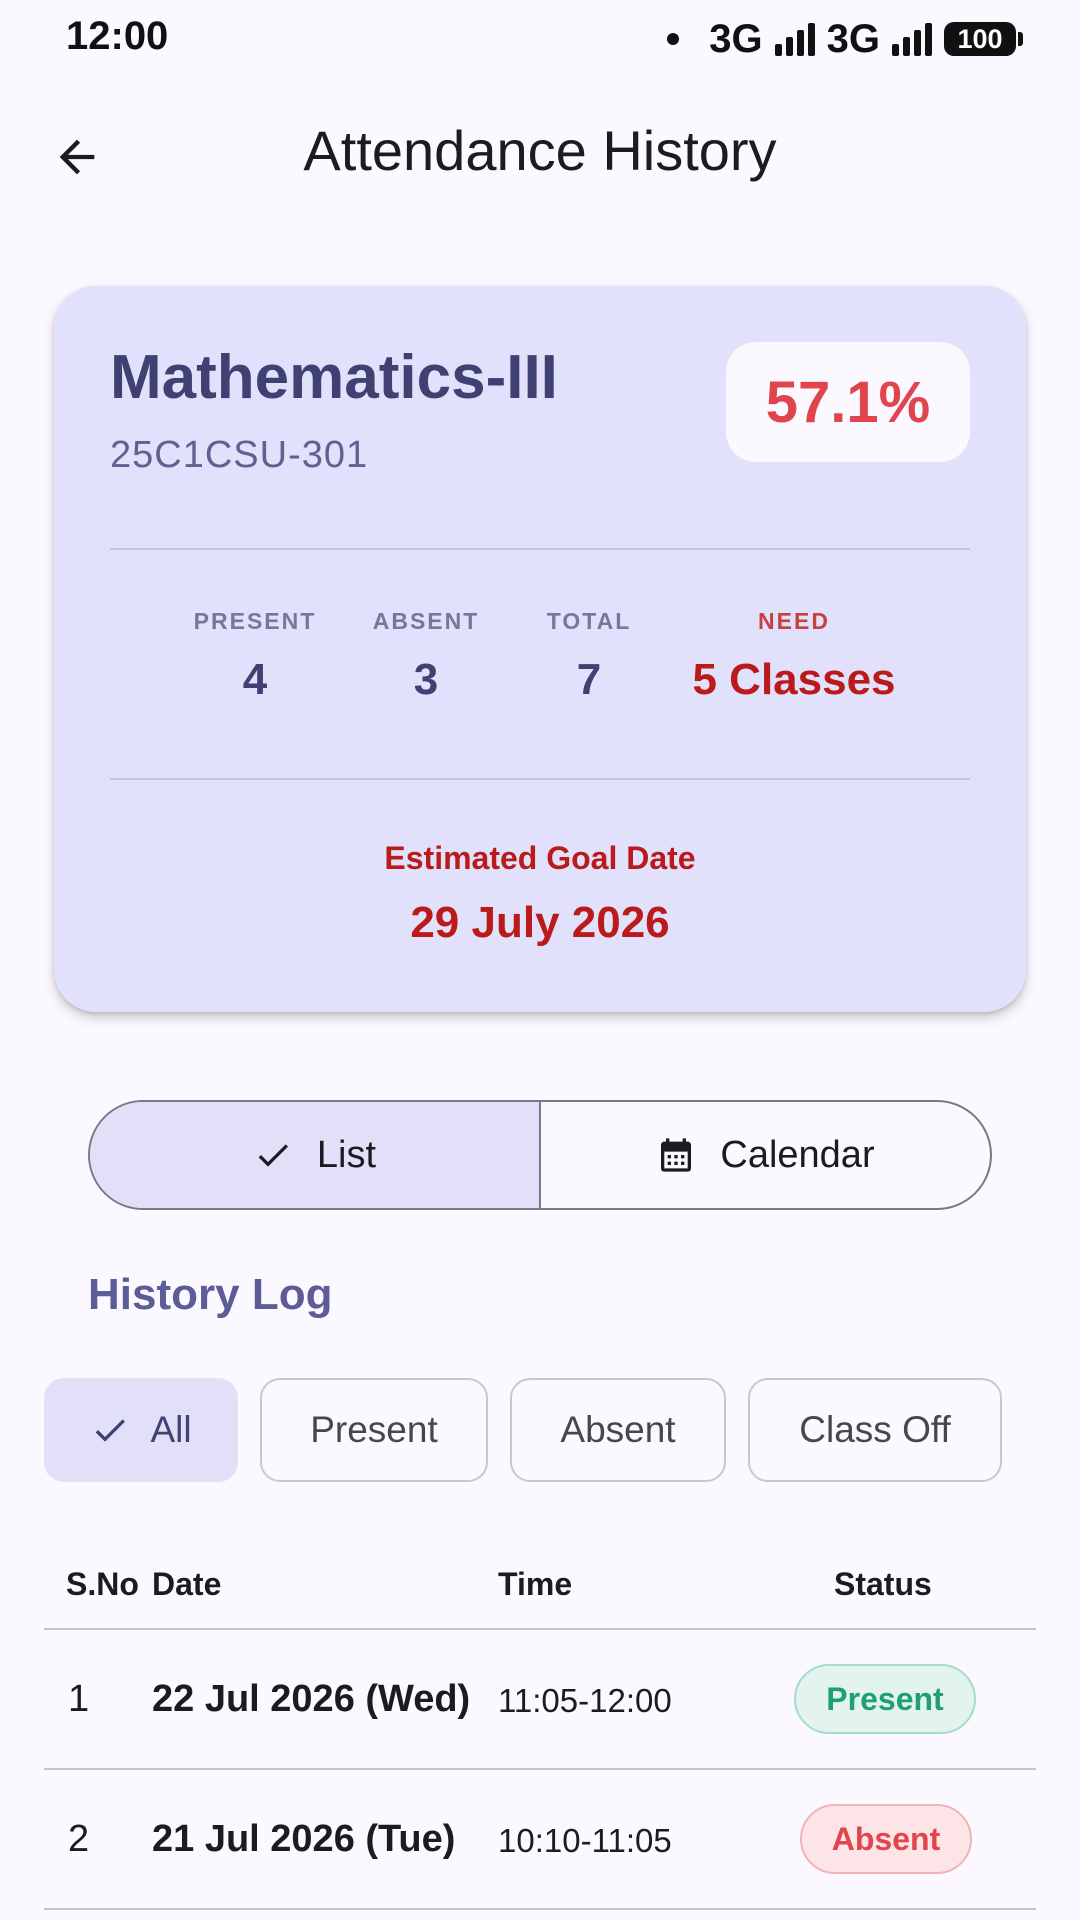  I want to click on list-view-button: List, so click(315, 1155).